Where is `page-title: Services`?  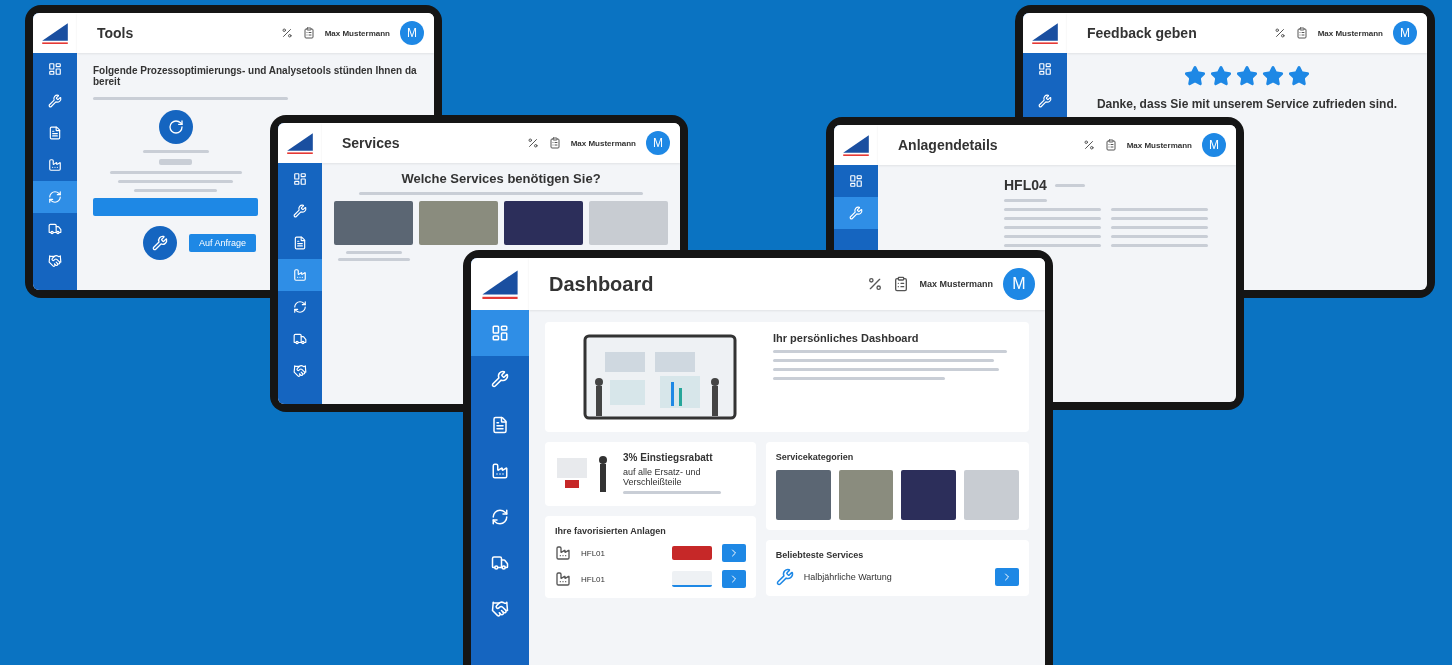
page-title: Services is located at coordinates (371, 143).